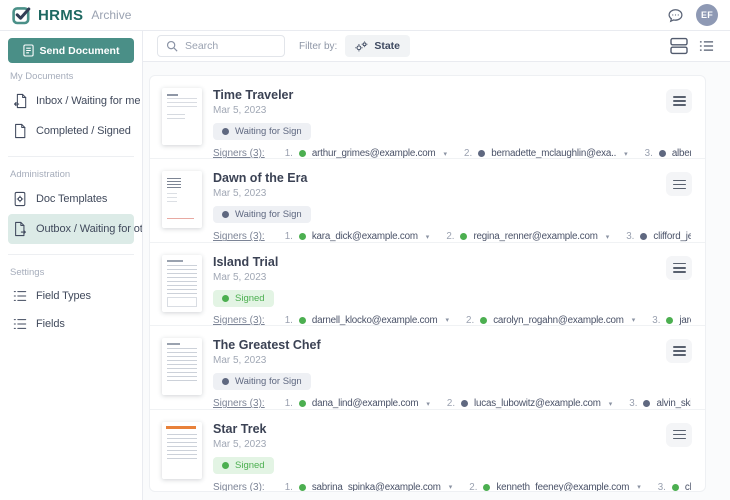 Image resolution: width=730 pixels, height=500 pixels. What do you see at coordinates (240, 444) in the screenshot?
I see `document-date: Mar 5, 2023` at bounding box center [240, 444].